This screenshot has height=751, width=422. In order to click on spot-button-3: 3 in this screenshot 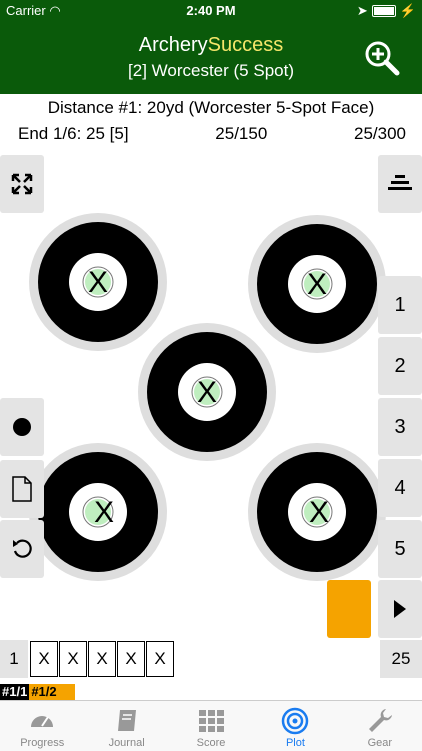, I will do `click(400, 427)`.